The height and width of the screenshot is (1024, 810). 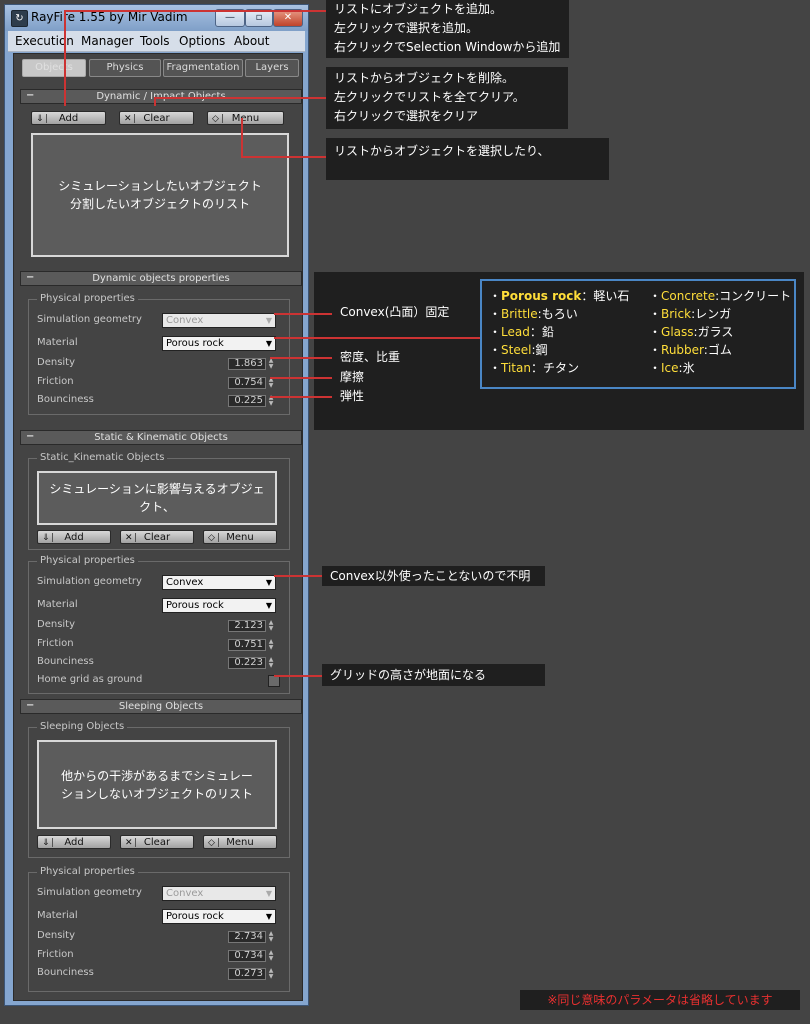 What do you see at coordinates (245, 118) in the screenshot?
I see `dynamic-menu-button: ◇ Menu` at bounding box center [245, 118].